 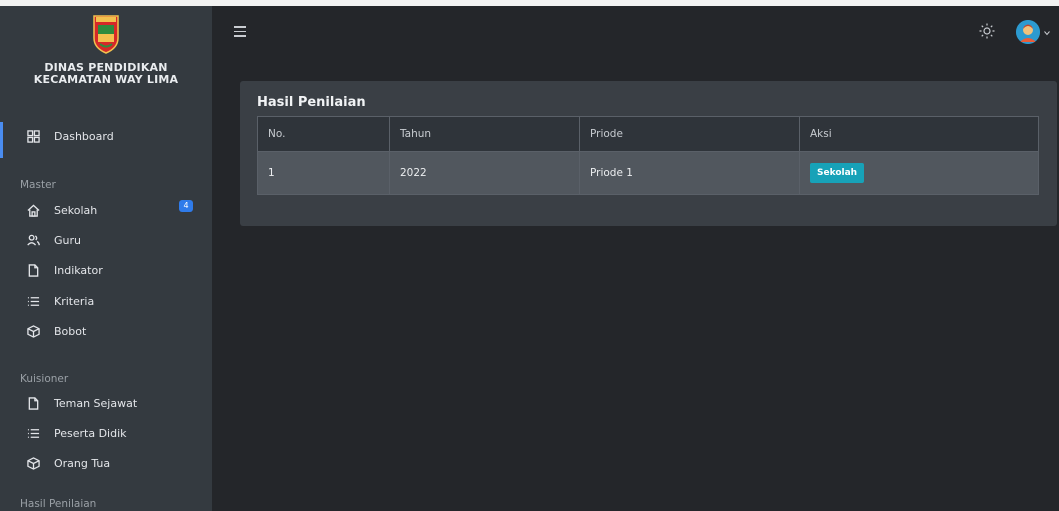 I want to click on sun-icon, so click(x=987, y=31).